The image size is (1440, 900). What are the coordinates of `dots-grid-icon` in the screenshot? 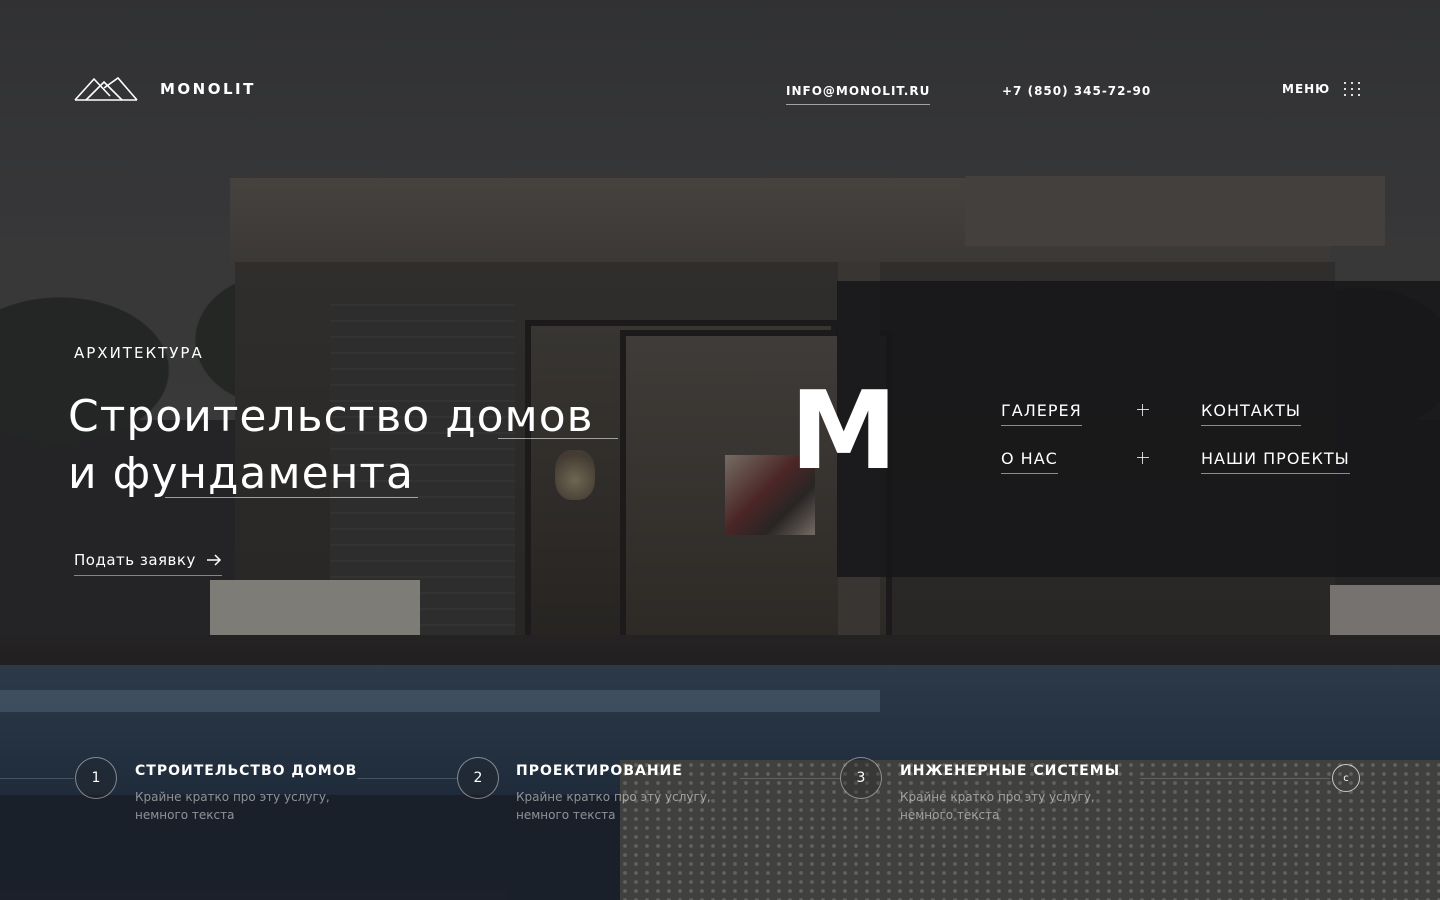 It's located at (1352, 89).